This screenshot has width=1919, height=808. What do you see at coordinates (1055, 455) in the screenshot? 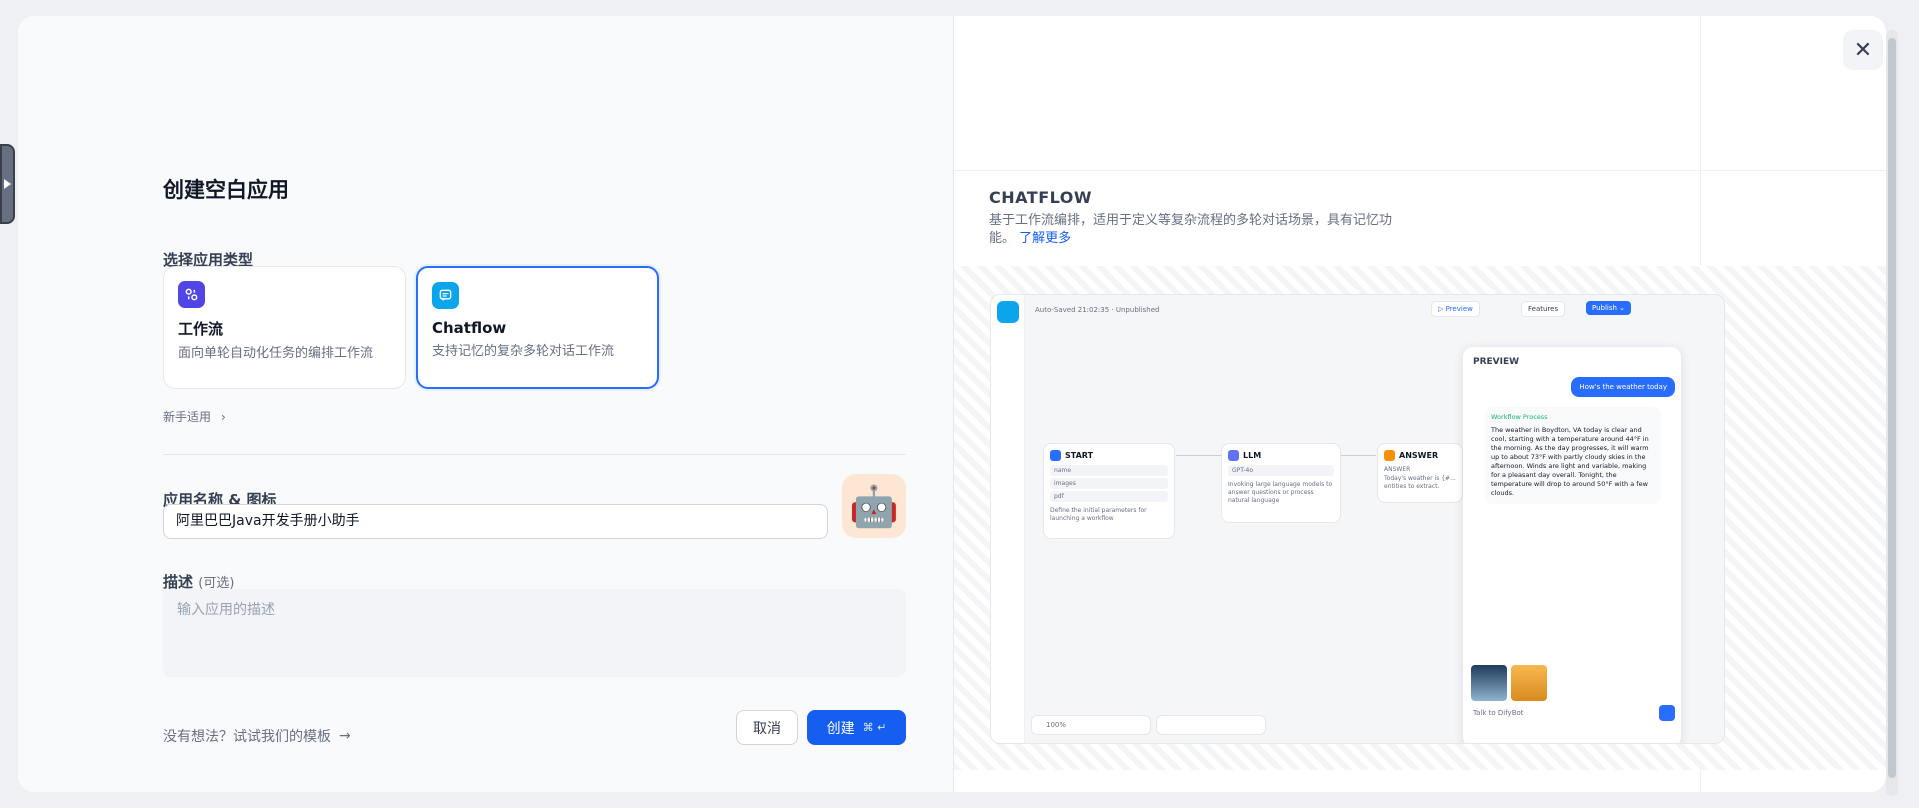
I see `start-icon` at bounding box center [1055, 455].